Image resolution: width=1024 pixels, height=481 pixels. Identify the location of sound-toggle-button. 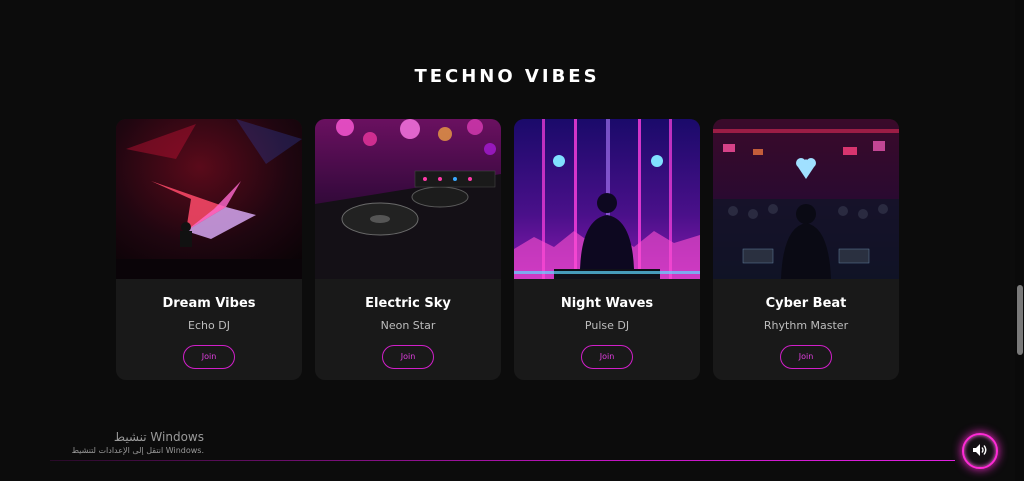
(980, 451).